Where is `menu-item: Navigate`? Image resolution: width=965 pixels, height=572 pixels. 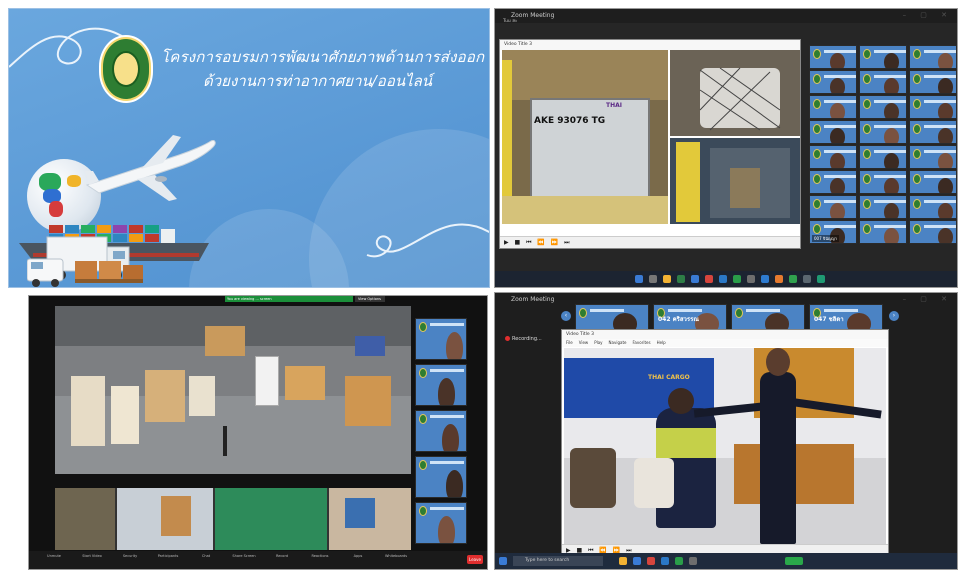
menu-item: Navigate is located at coordinates (618, 342).